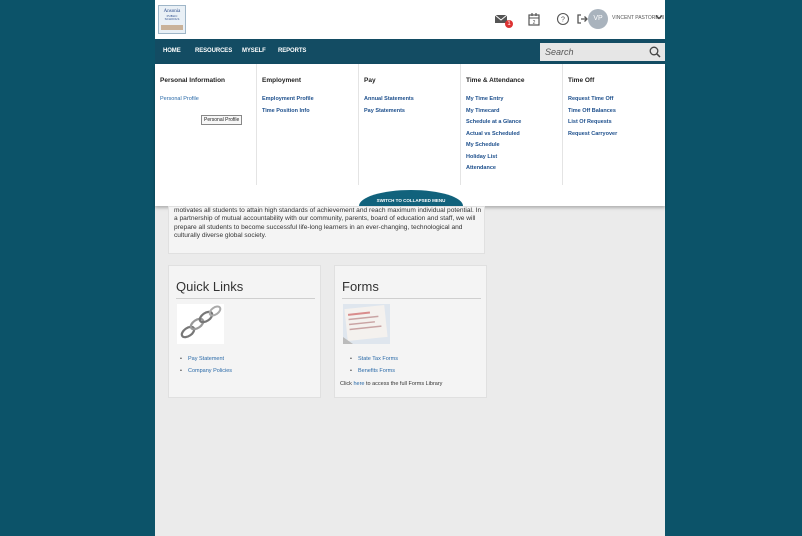 The image size is (802, 536). What do you see at coordinates (389, 100) in the screenshot?
I see `menu-link-annual-statements: Annual Statements` at bounding box center [389, 100].